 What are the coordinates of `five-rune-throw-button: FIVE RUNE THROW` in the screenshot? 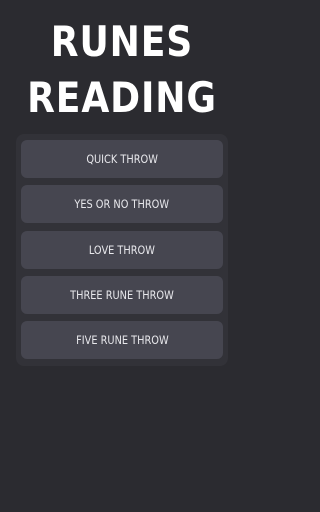 It's located at (122, 340).